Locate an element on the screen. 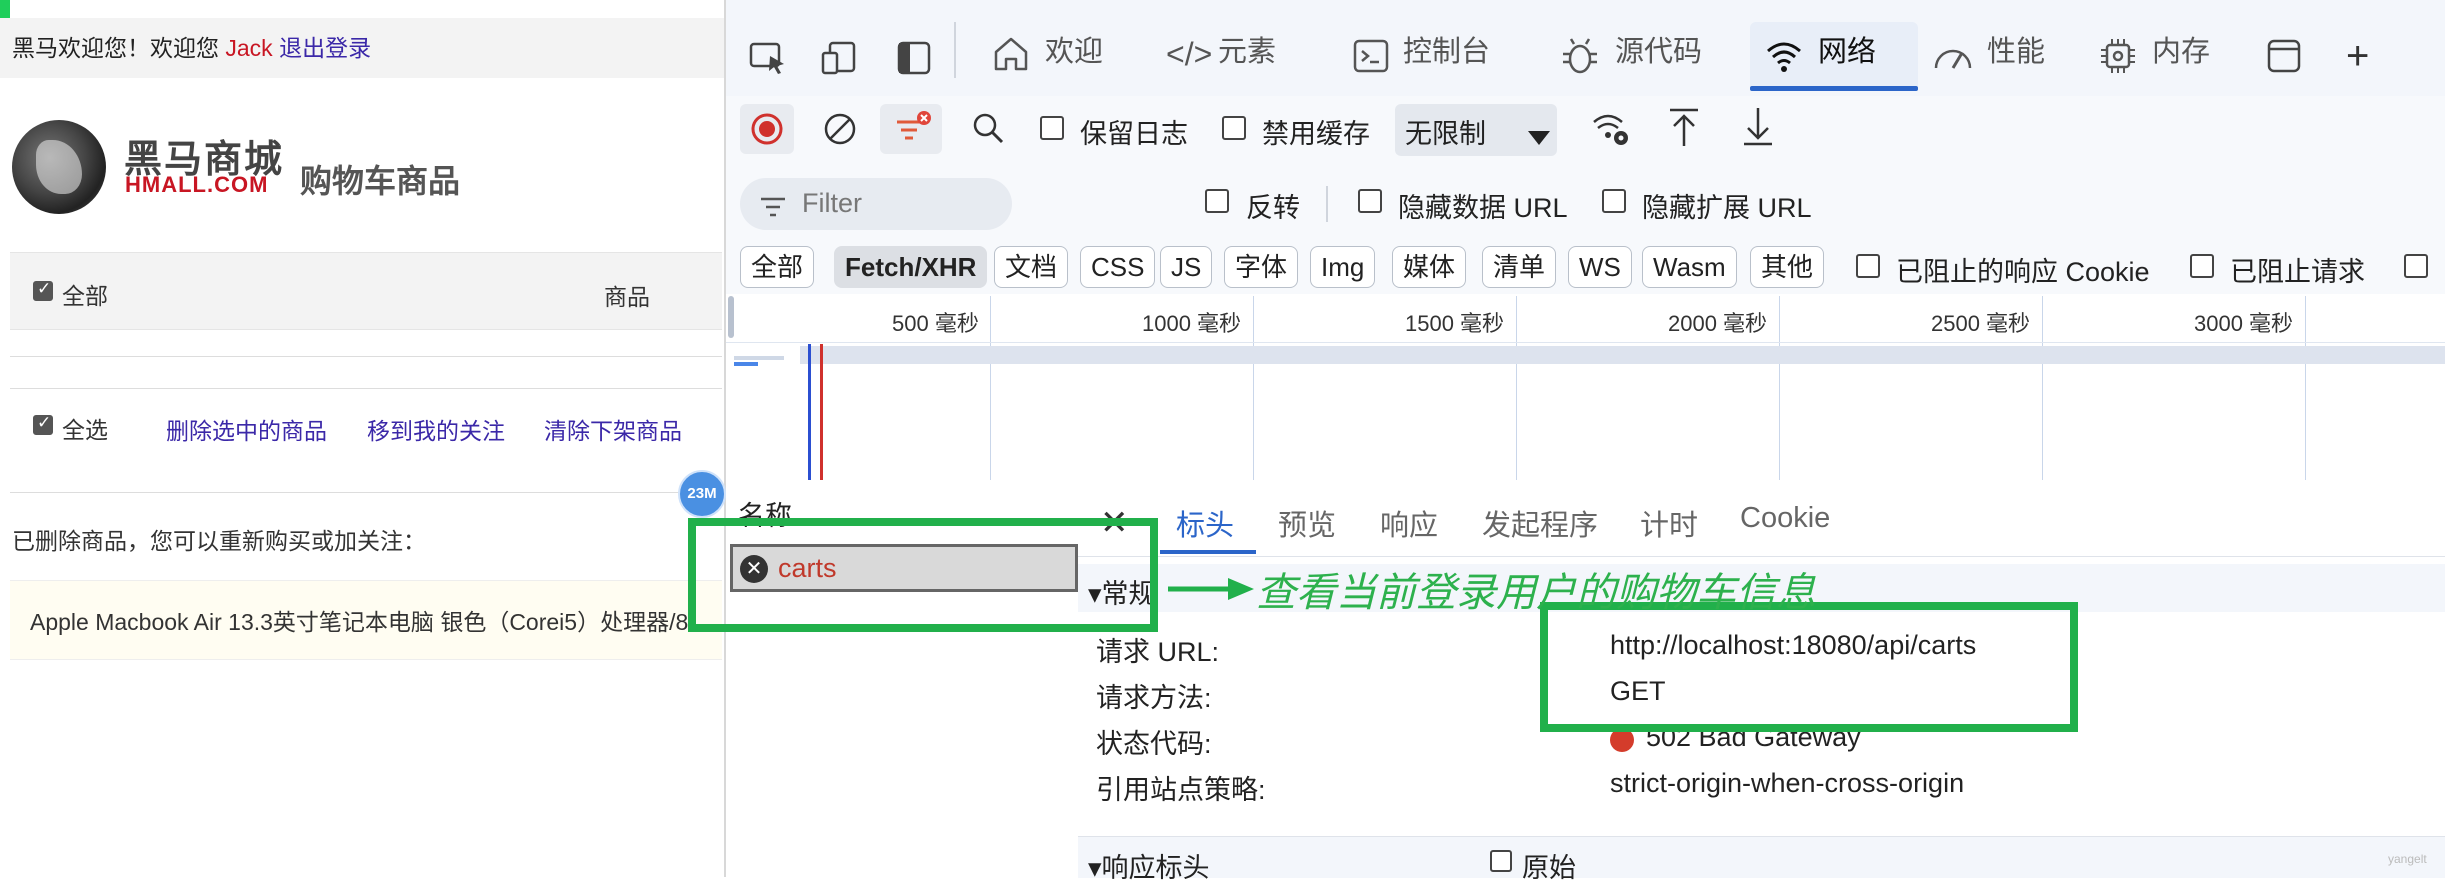 This screenshot has height=885, width=2445. application-panel-icon is located at coordinates (2284, 56).